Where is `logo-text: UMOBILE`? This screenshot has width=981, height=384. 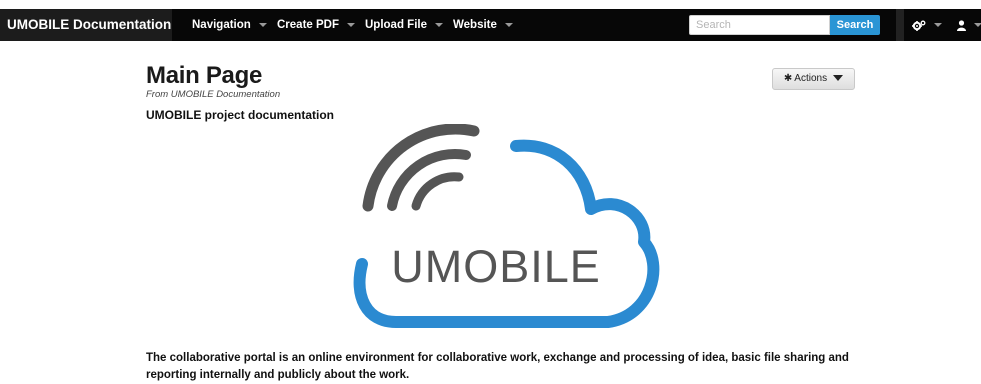
logo-text: UMOBILE is located at coordinates (496, 266).